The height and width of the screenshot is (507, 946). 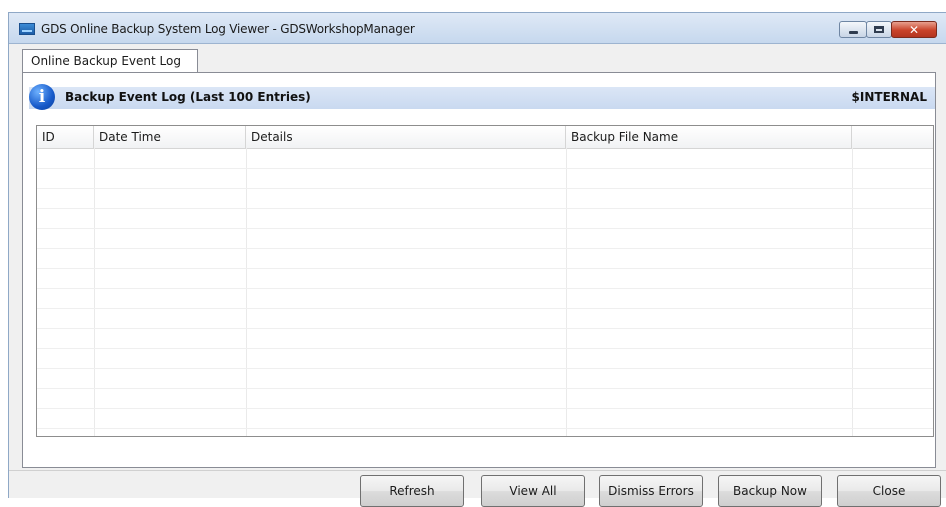 I want to click on dismiss-errors-button: Dismiss Errors, so click(x=651, y=491).